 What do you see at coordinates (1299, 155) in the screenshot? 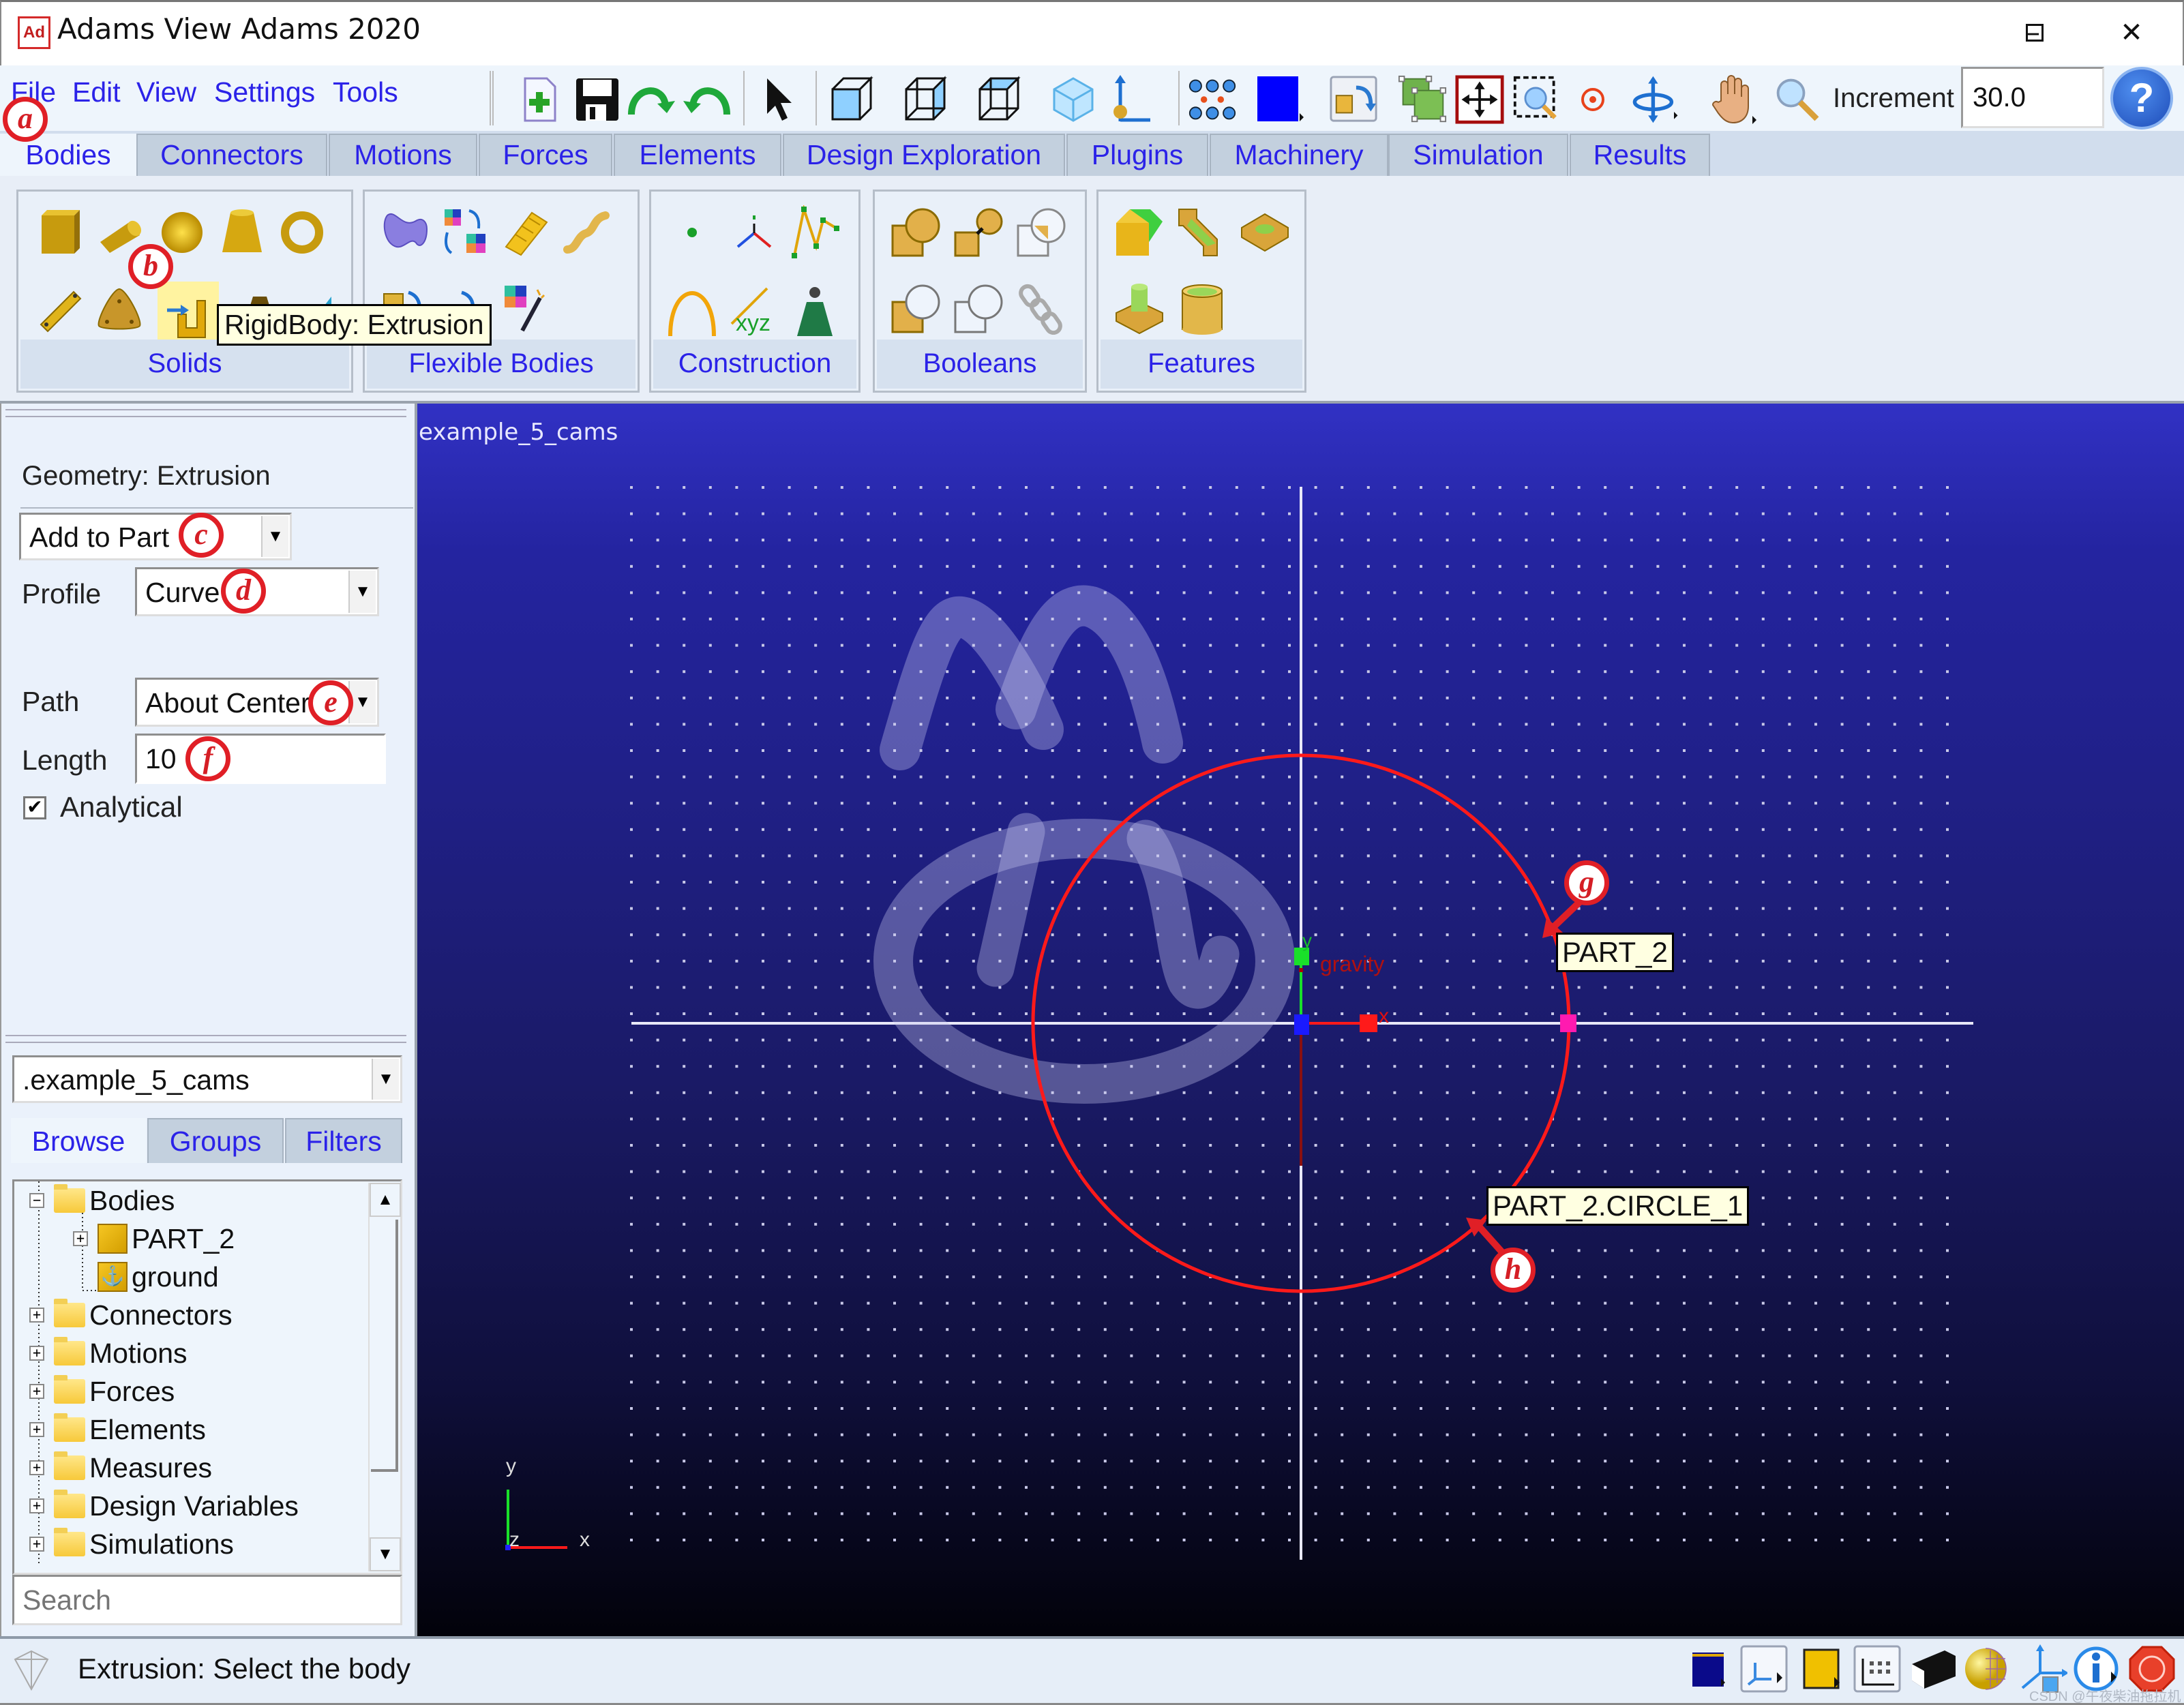
I see `tab-machinery: Machinery` at bounding box center [1299, 155].